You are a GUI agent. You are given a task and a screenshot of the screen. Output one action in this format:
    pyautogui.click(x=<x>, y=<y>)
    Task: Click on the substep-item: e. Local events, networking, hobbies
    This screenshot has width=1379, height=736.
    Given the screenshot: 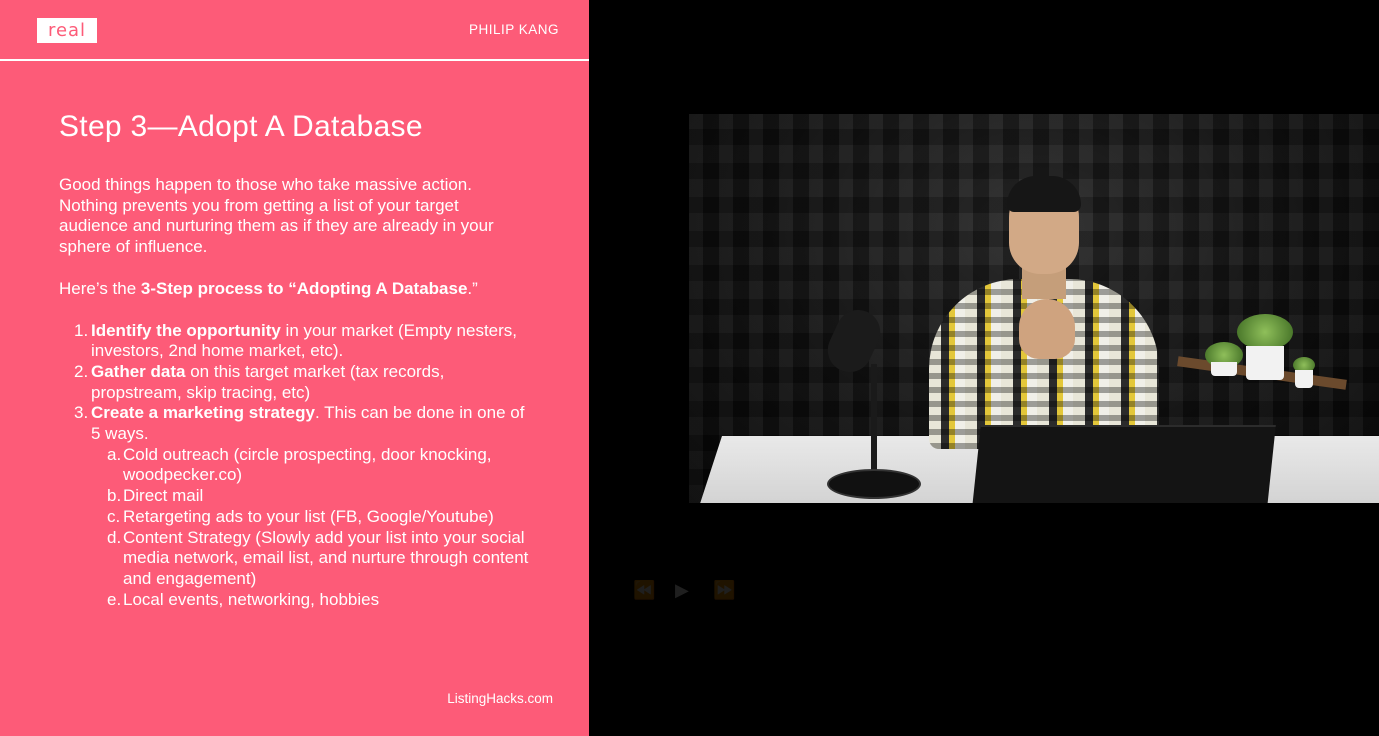 What is the action you would take?
    pyautogui.click(x=310, y=600)
    